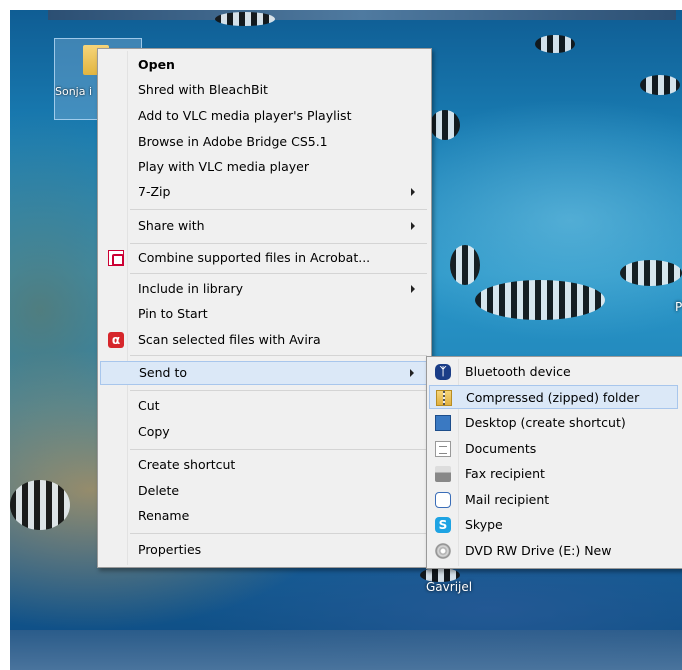 This screenshot has width=682, height=670. What do you see at coordinates (443, 525) in the screenshot?
I see `skype-icon: S` at bounding box center [443, 525].